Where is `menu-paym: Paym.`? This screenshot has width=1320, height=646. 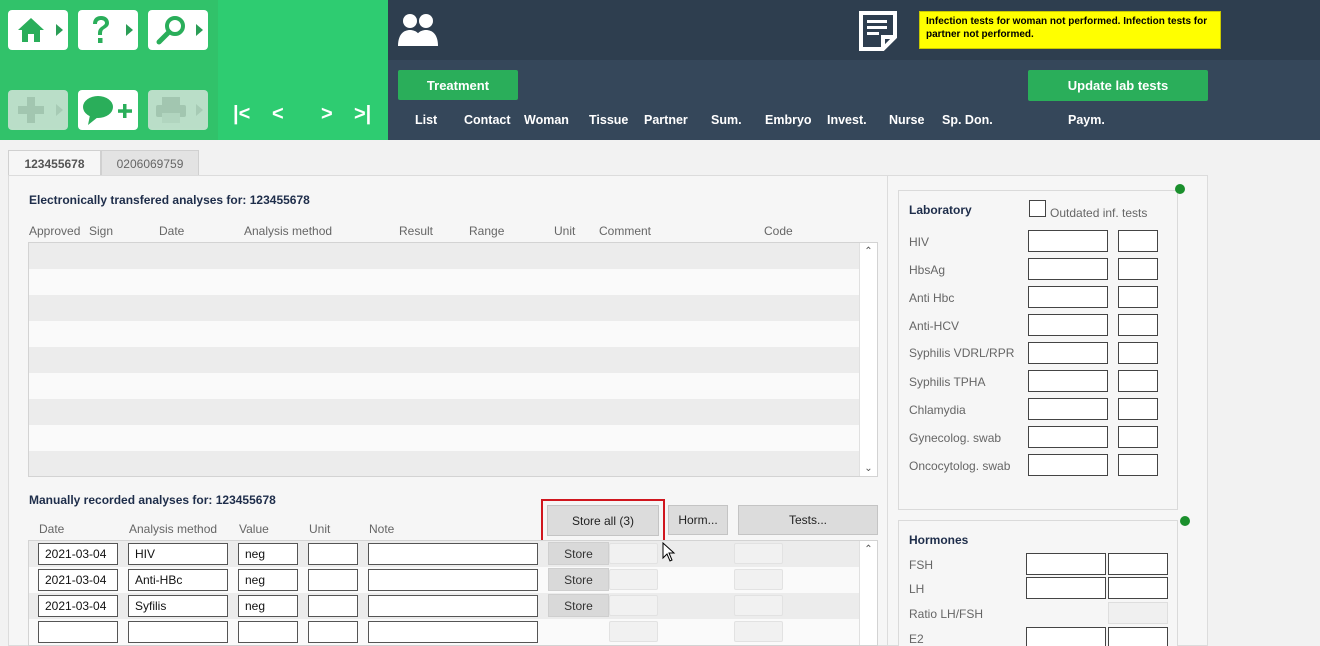
menu-paym: Paym. is located at coordinates (1086, 120).